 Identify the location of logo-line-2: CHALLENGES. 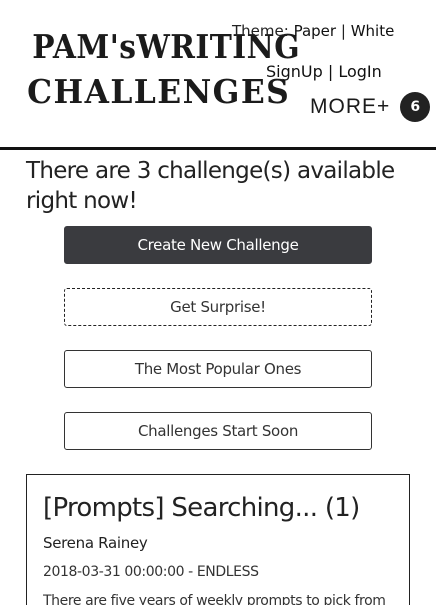
(159, 91).